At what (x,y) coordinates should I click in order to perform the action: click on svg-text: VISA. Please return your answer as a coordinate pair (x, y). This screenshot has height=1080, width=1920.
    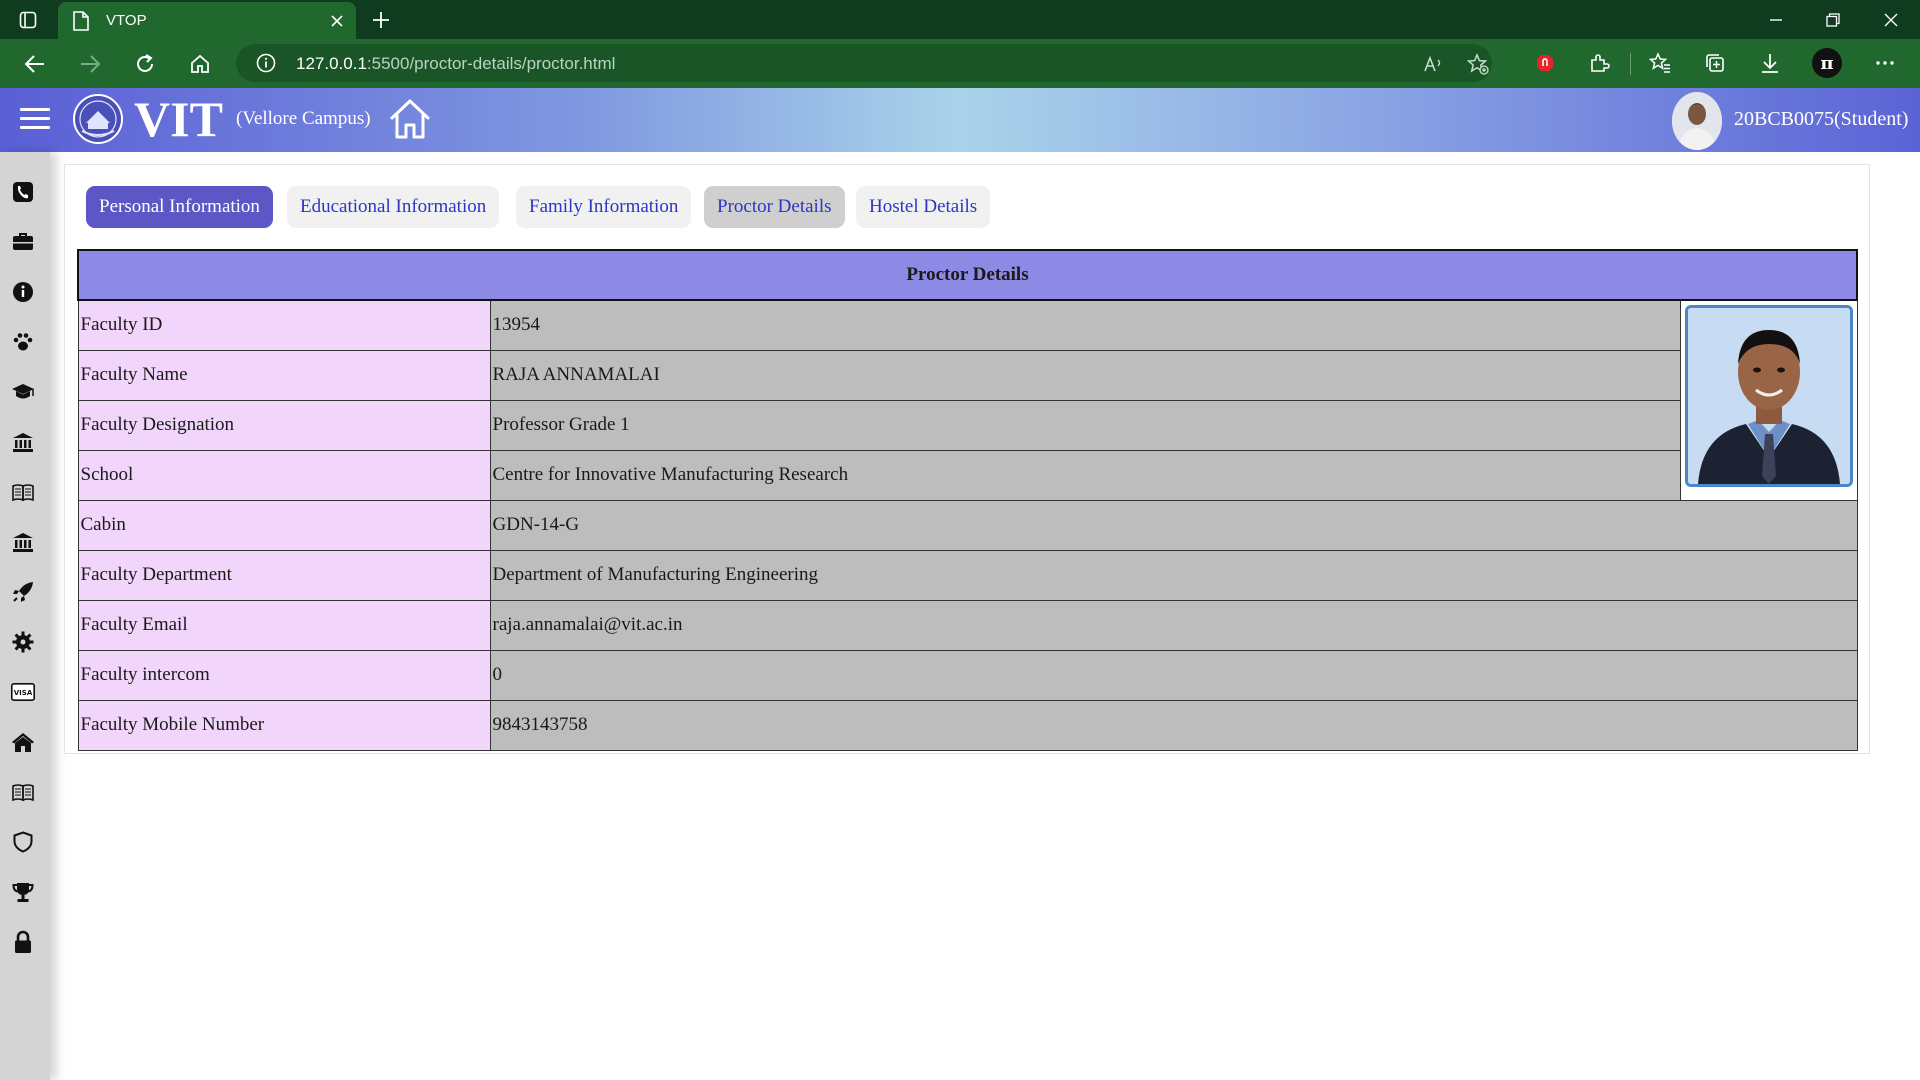
    Looking at the image, I should click on (23, 693).